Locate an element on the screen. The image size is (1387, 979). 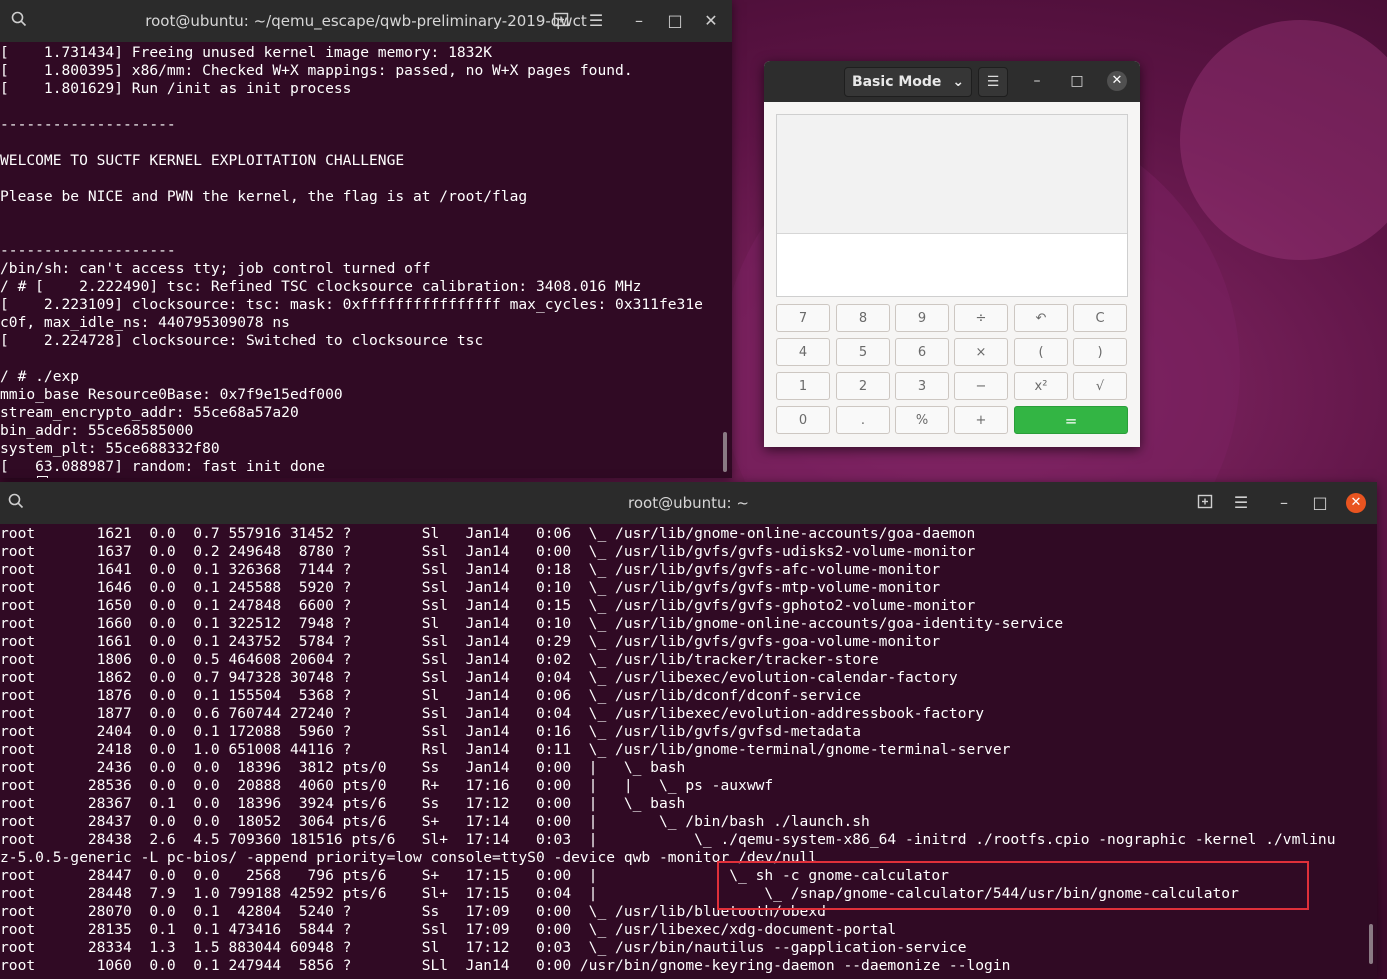
terminal-line: stream_encrypto_addr: 55ce68a57a20 is located at coordinates (149, 412).